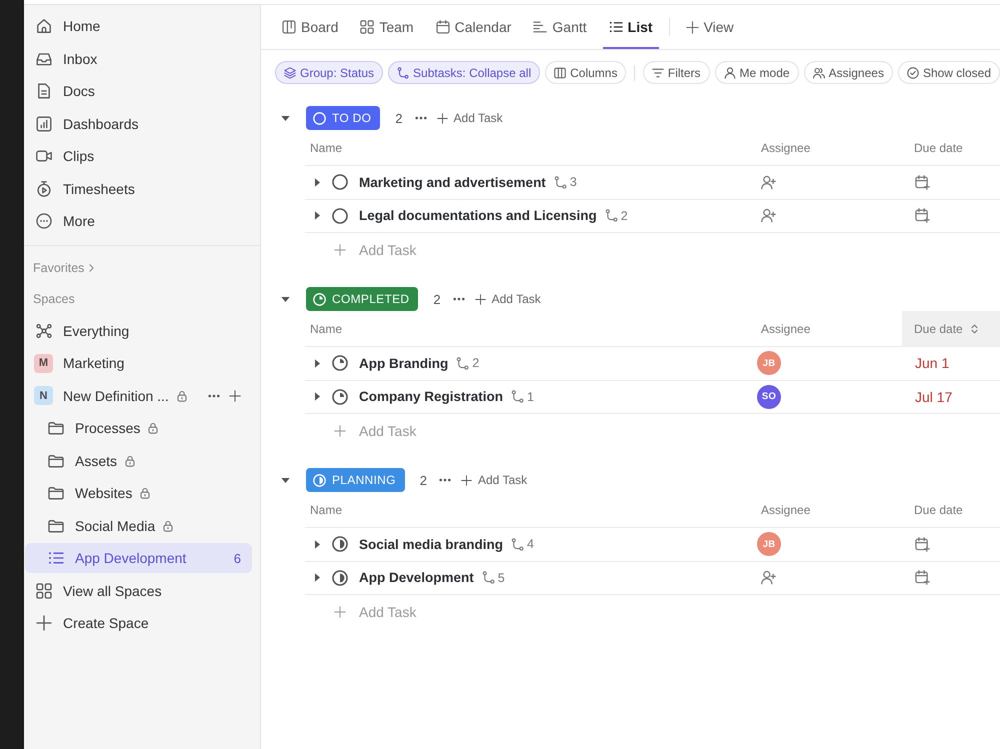  Describe the element at coordinates (138, 123) in the screenshot. I see `nav-item: Dashboards` at that location.